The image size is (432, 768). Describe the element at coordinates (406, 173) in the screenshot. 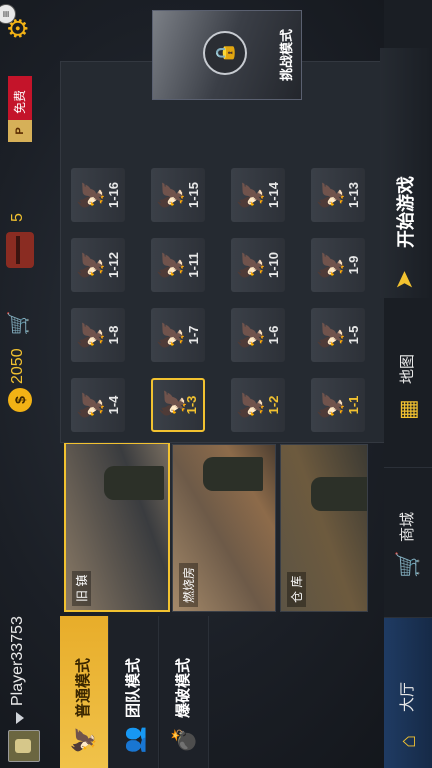

I see `start-game-button: ➤ 开始游戏` at that location.